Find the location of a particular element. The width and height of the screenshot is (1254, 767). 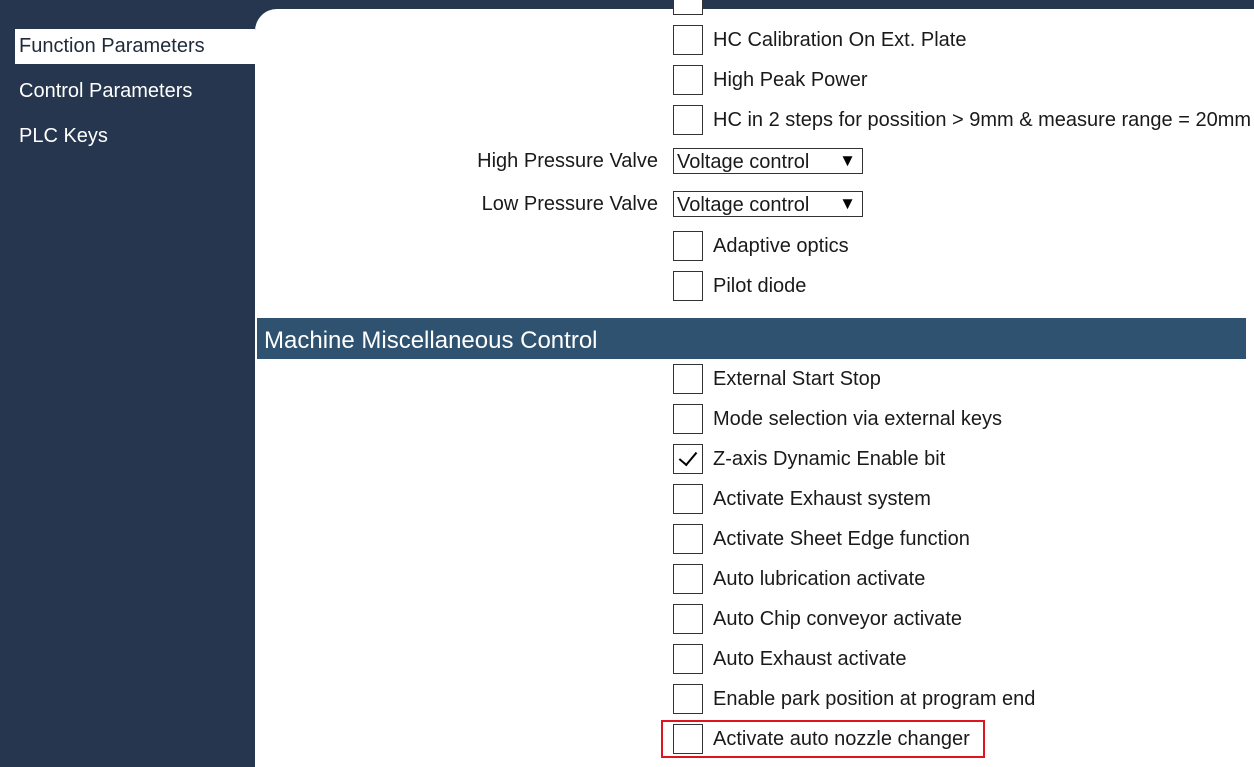

mode-selection-checkbox is located at coordinates (688, 419).